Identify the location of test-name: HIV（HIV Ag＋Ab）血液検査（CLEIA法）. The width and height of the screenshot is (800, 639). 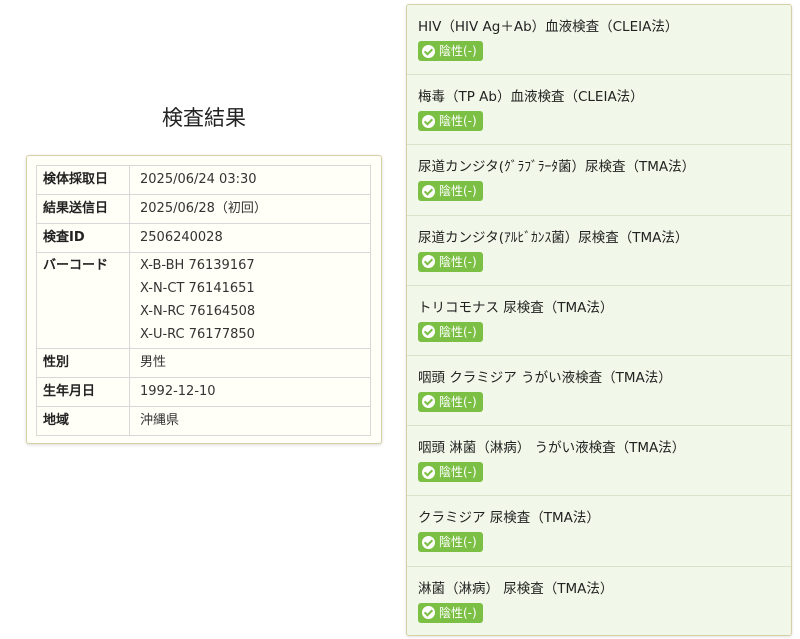
(548, 27).